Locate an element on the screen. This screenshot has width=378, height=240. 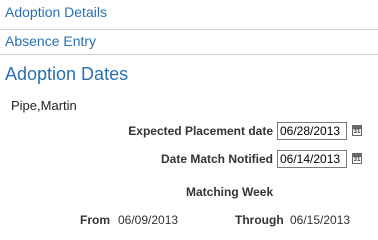
page-title: Adoption Dates is located at coordinates (67, 74).